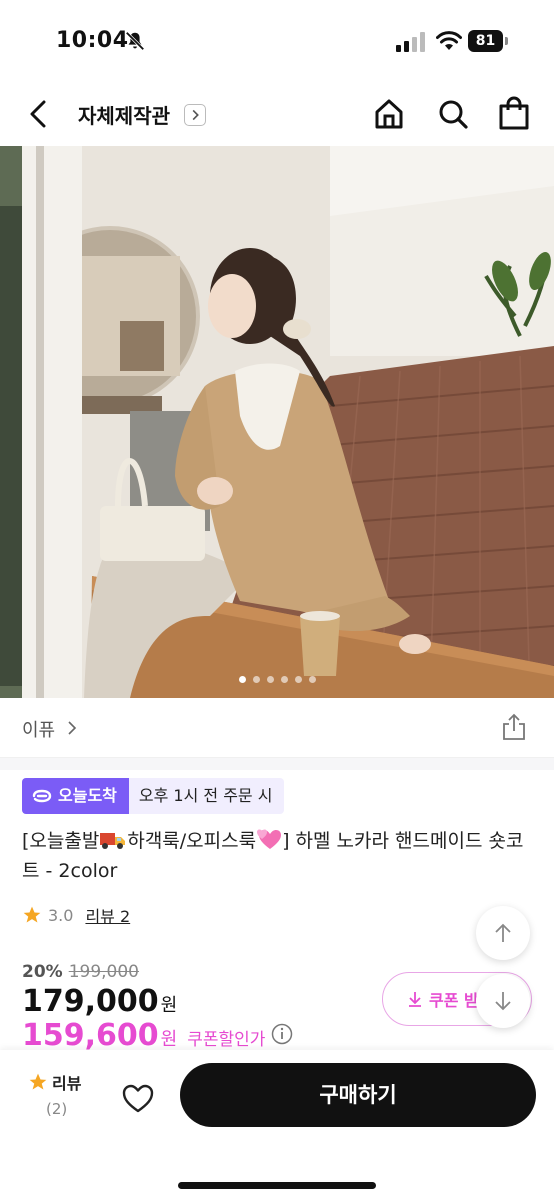 The width and height of the screenshot is (554, 1200). Describe the element at coordinates (57, 1109) in the screenshot. I see `review-count: (2)` at that location.